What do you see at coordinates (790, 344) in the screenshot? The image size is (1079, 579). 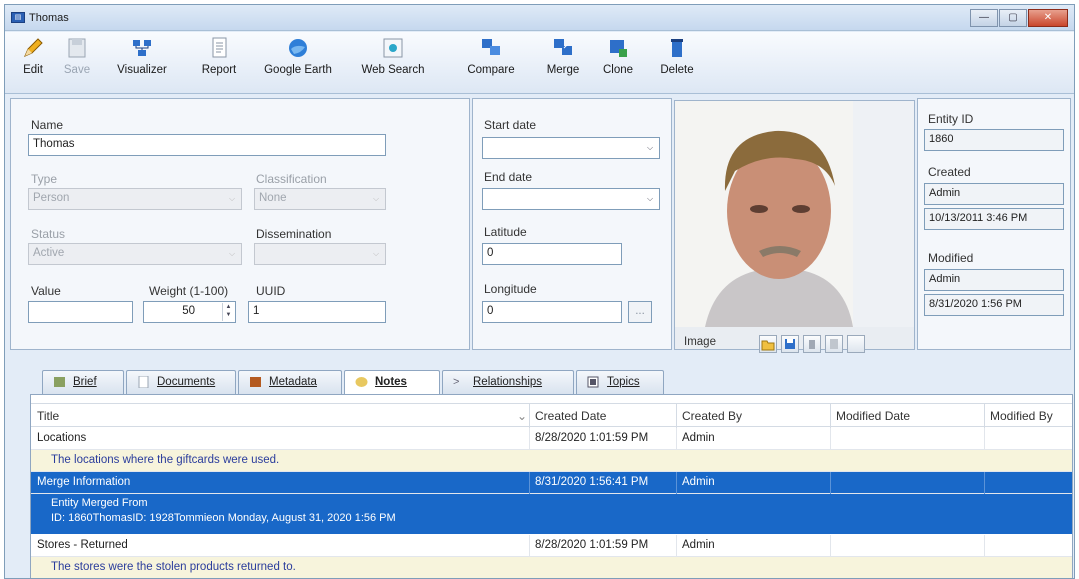 I see `save-image-icon` at bounding box center [790, 344].